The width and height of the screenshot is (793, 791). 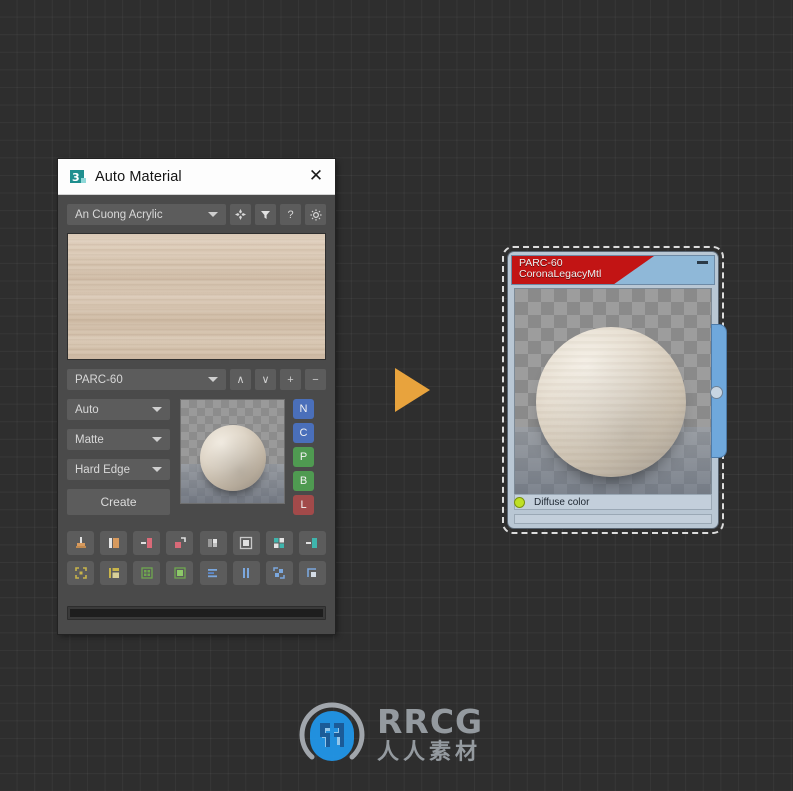 I want to click on 3dsmax-icon: 3, so click(x=78, y=177).